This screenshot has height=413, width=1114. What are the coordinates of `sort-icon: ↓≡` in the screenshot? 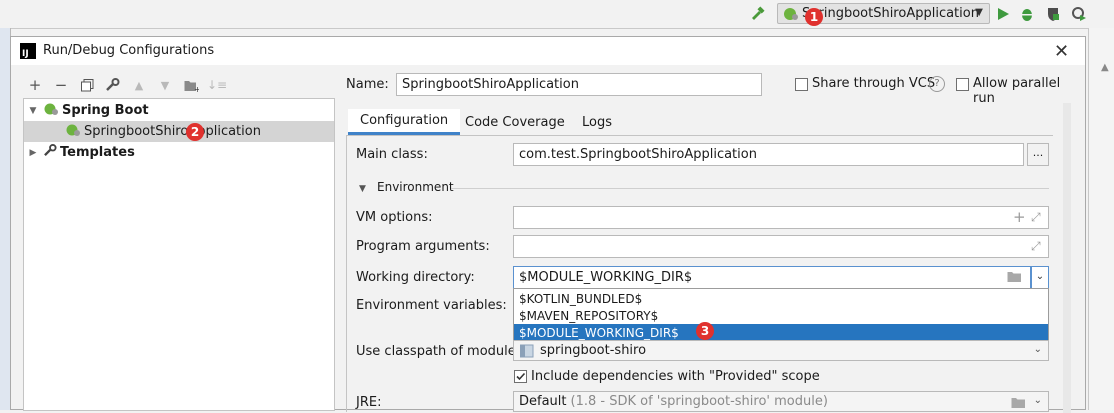 It's located at (217, 85).